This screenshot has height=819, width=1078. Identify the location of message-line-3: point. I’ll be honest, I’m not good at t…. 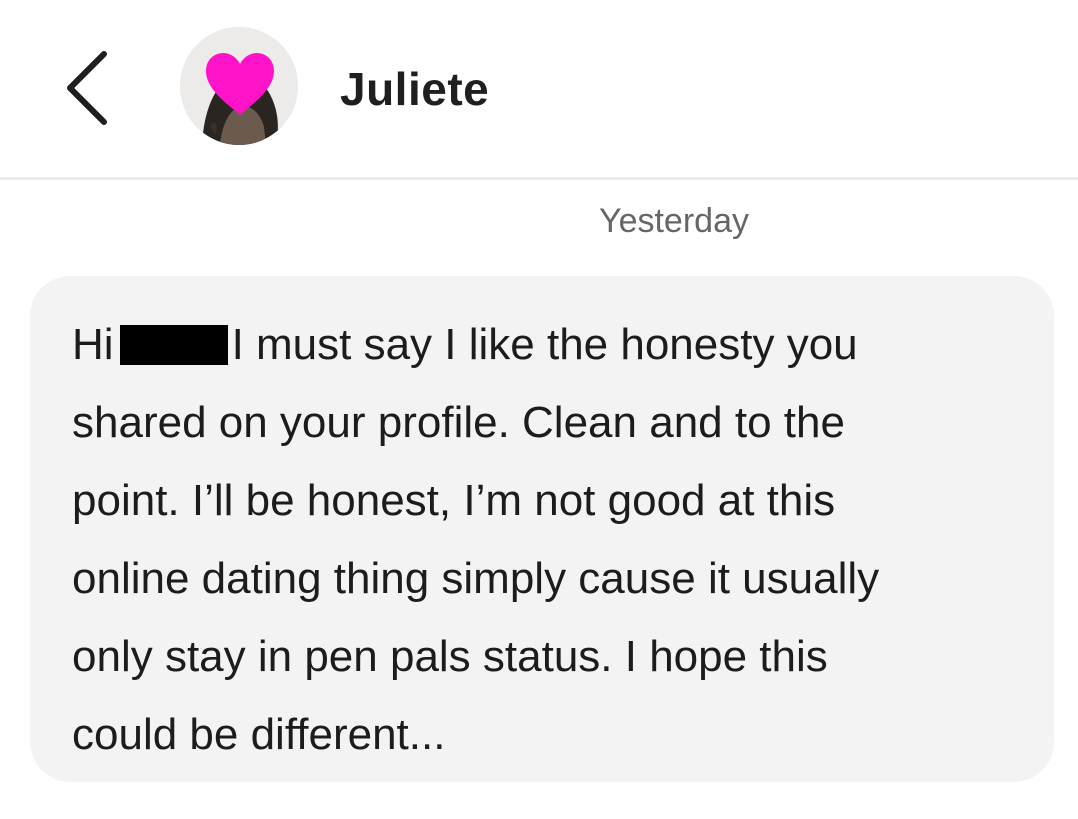
(454, 500).